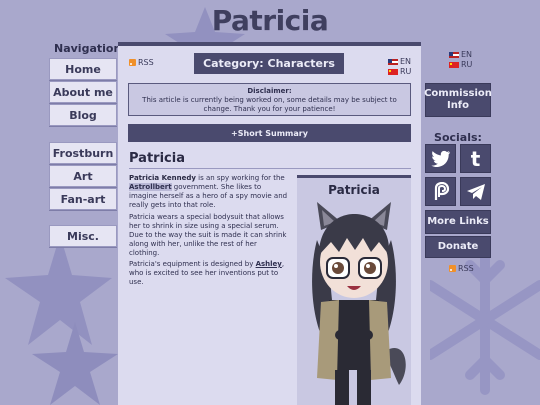 This screenshot has height=405, width=540. I want to click on nav-home-button: Home, so click(83, 69).